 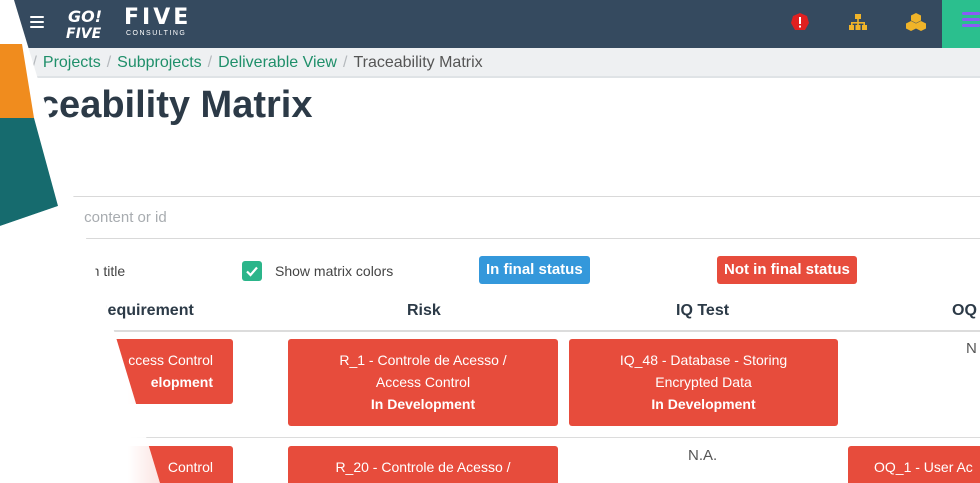 What do you see at coordinates (971, 13) in the screenshot?
I see `menu-icon` at bounding box center [971, 13].